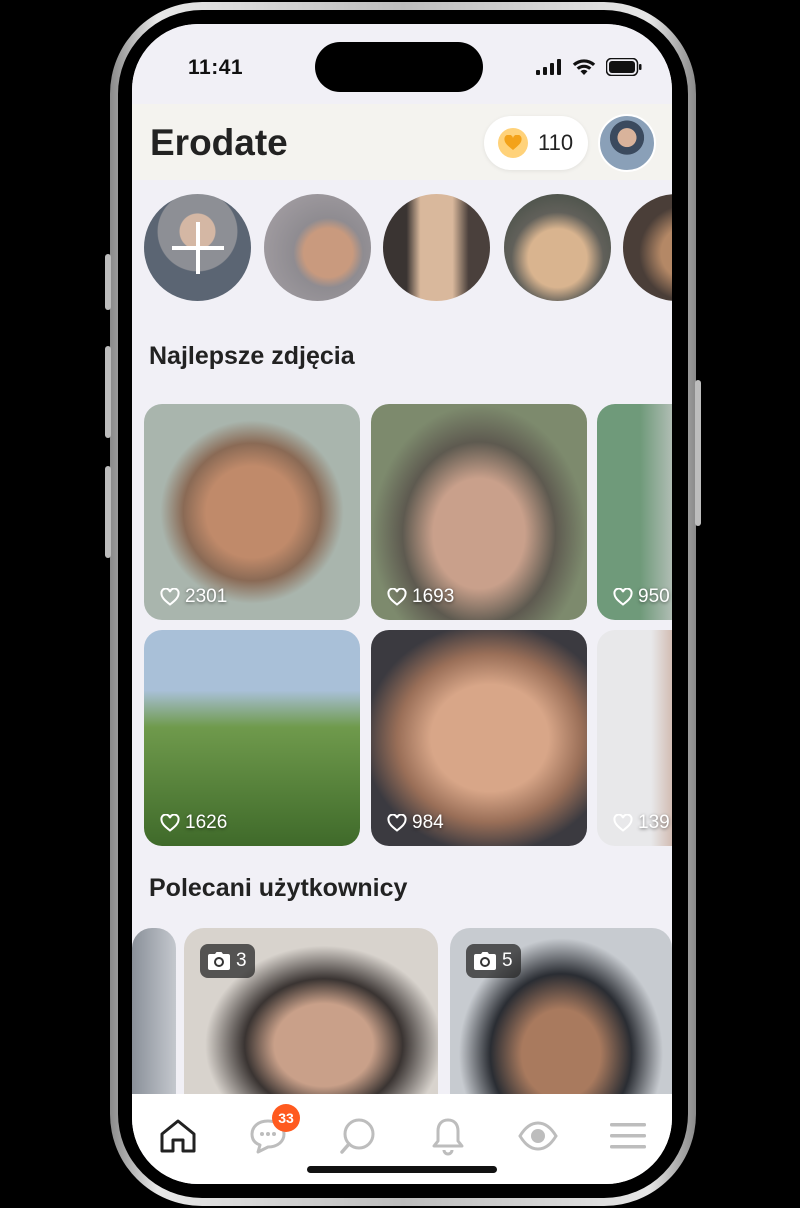  I want to click on coins-button: 110, so click(536, 143).